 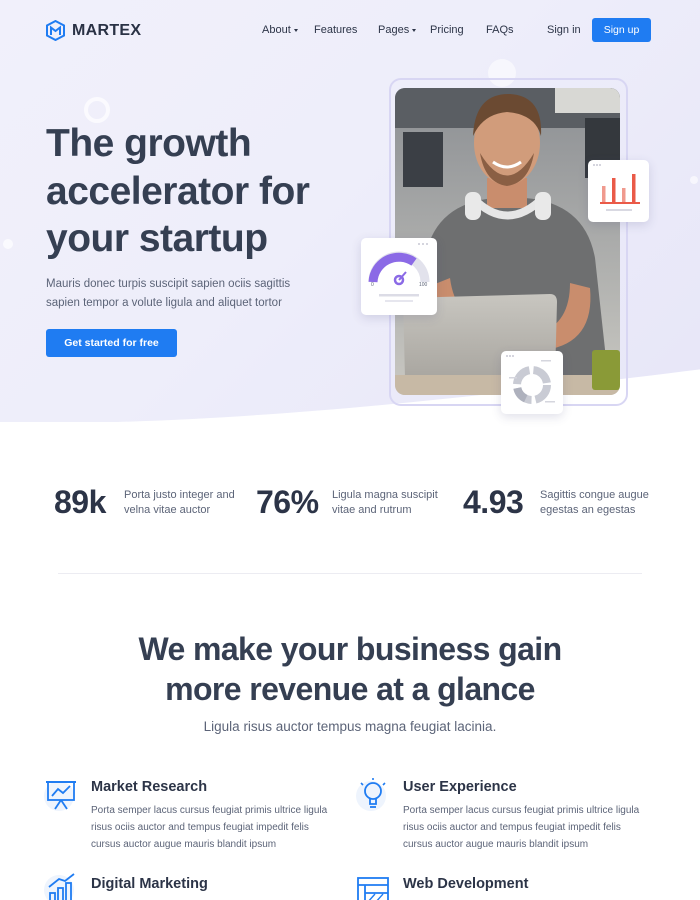 What do you see at coordinates (372, 285) in the screenshot?
I see `gauge-min-label: 0` at bounding box center [372, 285].